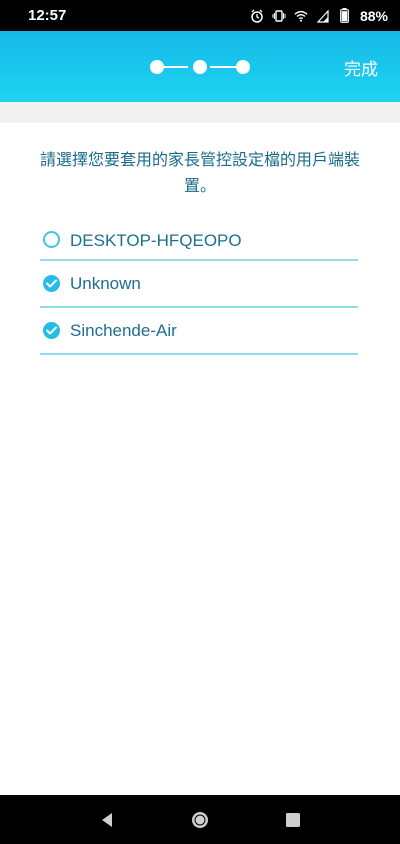 This screenshot has height=844, width=400. I want to click on header-bar: 完成, so click(200, 66).